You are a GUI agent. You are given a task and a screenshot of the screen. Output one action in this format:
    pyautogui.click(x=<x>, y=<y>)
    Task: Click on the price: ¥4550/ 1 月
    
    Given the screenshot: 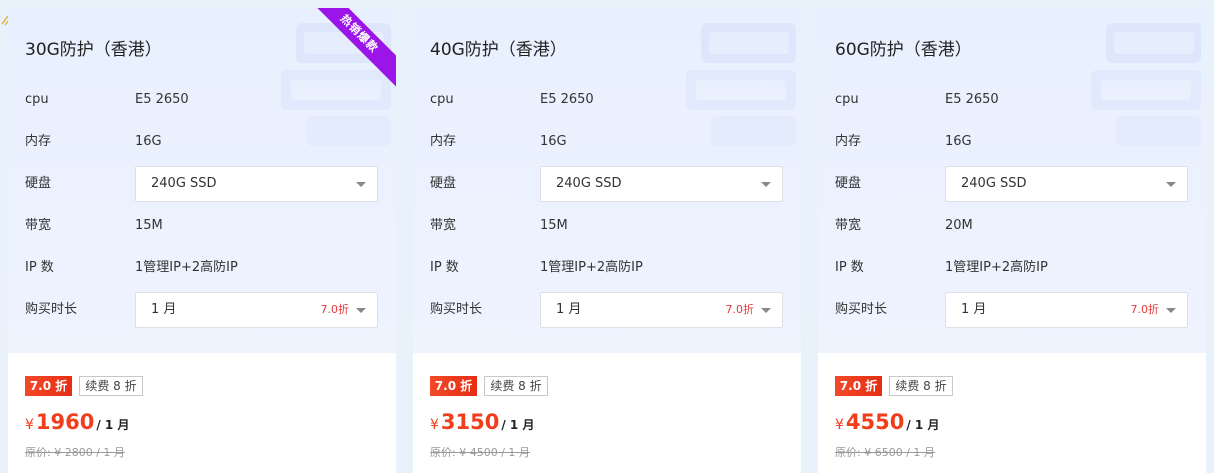 What is the action you would take?
    pyautogui.click(x=887, y=425)
    